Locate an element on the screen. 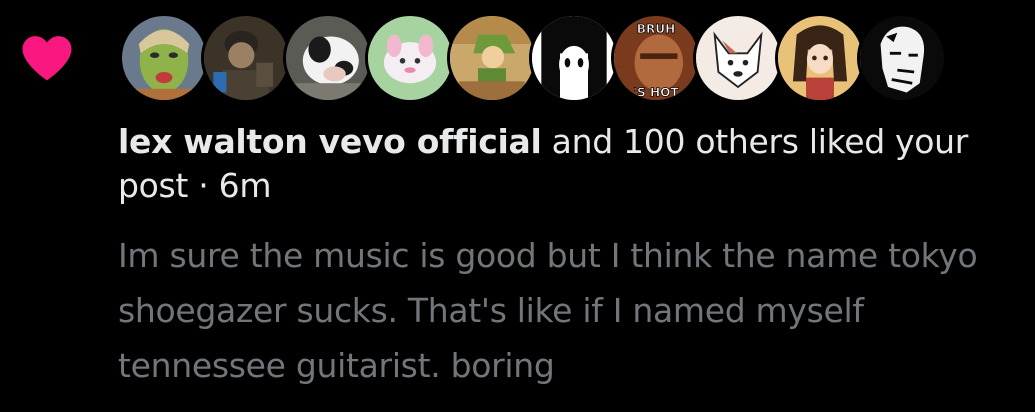 The image size is (1035, 412). avatar-pink-creature is located at coordinates (410, 58).